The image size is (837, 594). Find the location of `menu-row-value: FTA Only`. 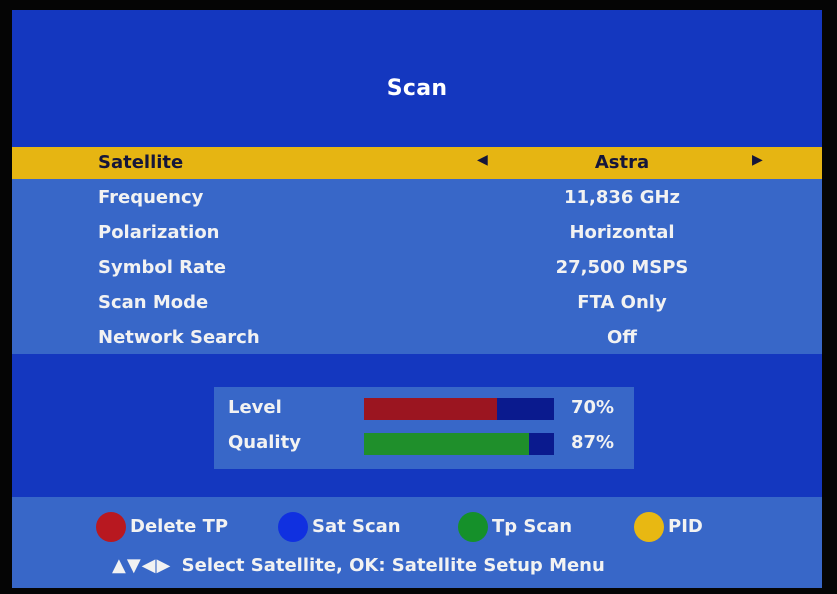

menu-row-value: FTA Only is located at coordinates (622, 302).